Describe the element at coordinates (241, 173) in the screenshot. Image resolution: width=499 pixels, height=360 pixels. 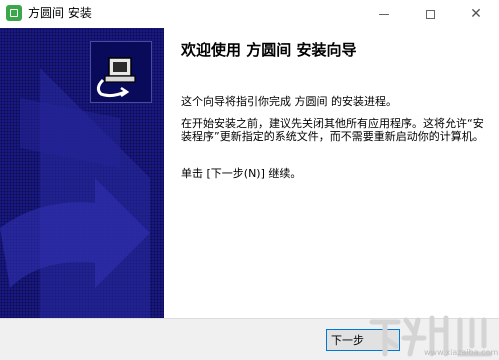
I see `continue-instruction-text: 单击 [下一步(N)] 继续。` at that location.